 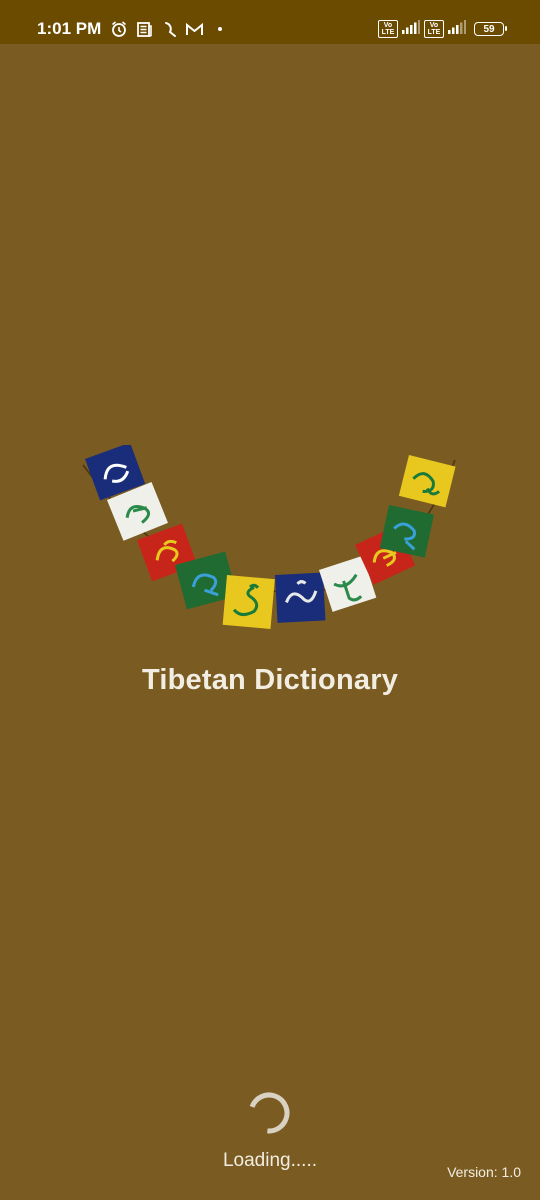 I want to click on gmail-icon, so click(x=194, y=29).